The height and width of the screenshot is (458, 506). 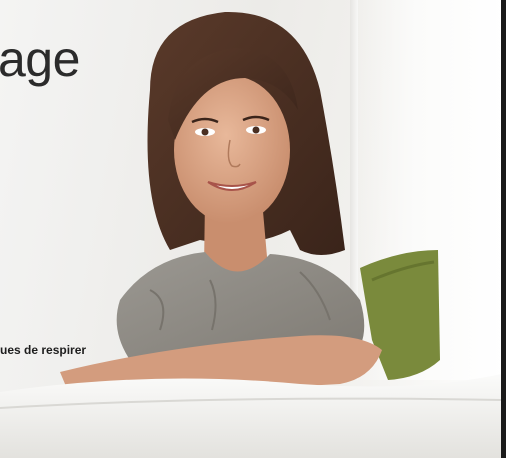 What do you see at coordinates (40, 59) in the screenshot?
I see `headline: age` at bounding box center [40, 59].